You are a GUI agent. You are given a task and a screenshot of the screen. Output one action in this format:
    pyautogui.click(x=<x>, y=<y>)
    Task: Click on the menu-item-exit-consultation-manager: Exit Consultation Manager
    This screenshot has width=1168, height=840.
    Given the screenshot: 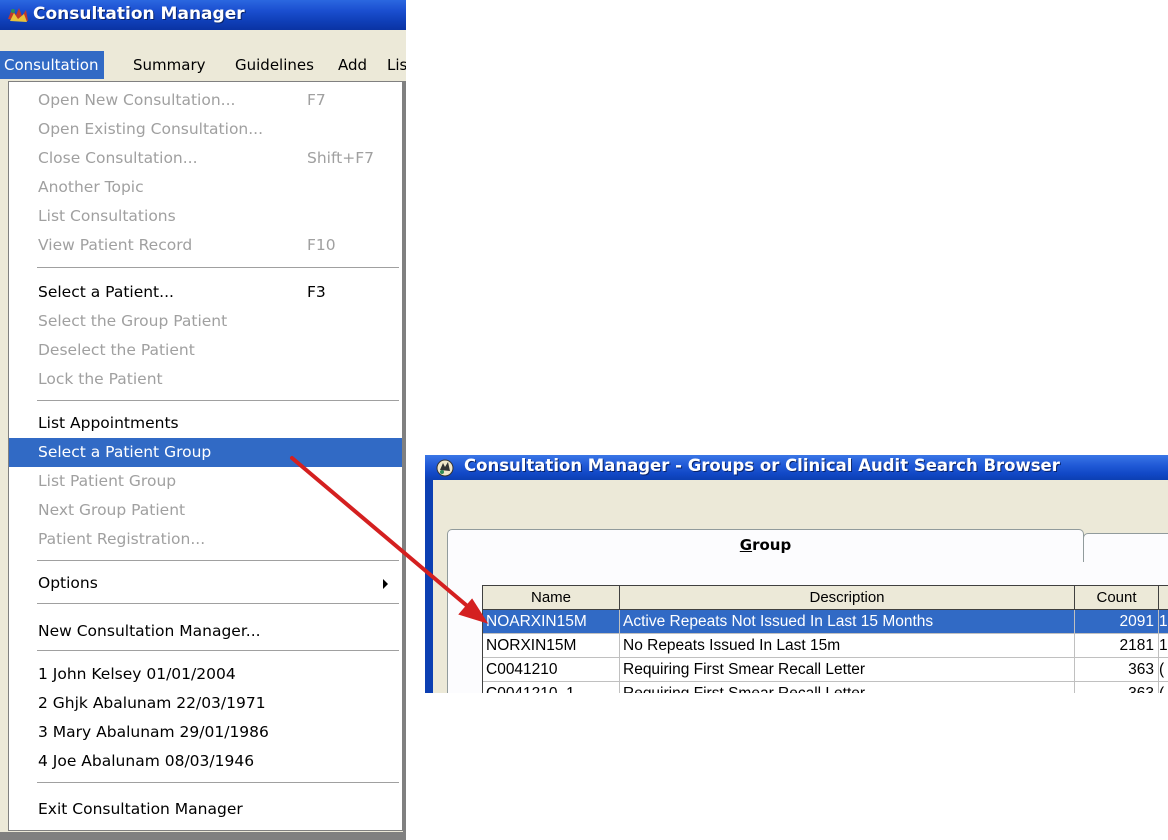 What is the action you would take?
    pyautogui.click(x=205, y=809)
    